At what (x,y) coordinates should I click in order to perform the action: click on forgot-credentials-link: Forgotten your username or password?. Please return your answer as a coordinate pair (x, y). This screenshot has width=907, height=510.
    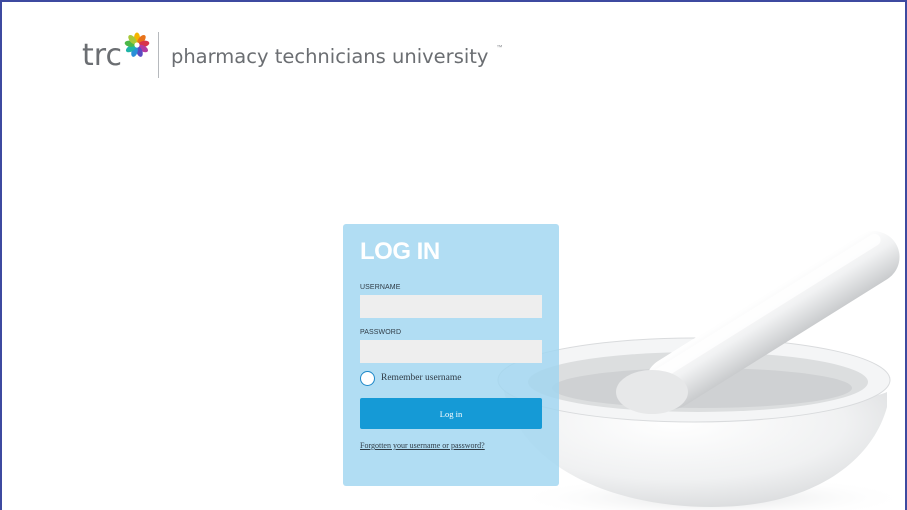
    Looking at the image, I should click on (451, 445).